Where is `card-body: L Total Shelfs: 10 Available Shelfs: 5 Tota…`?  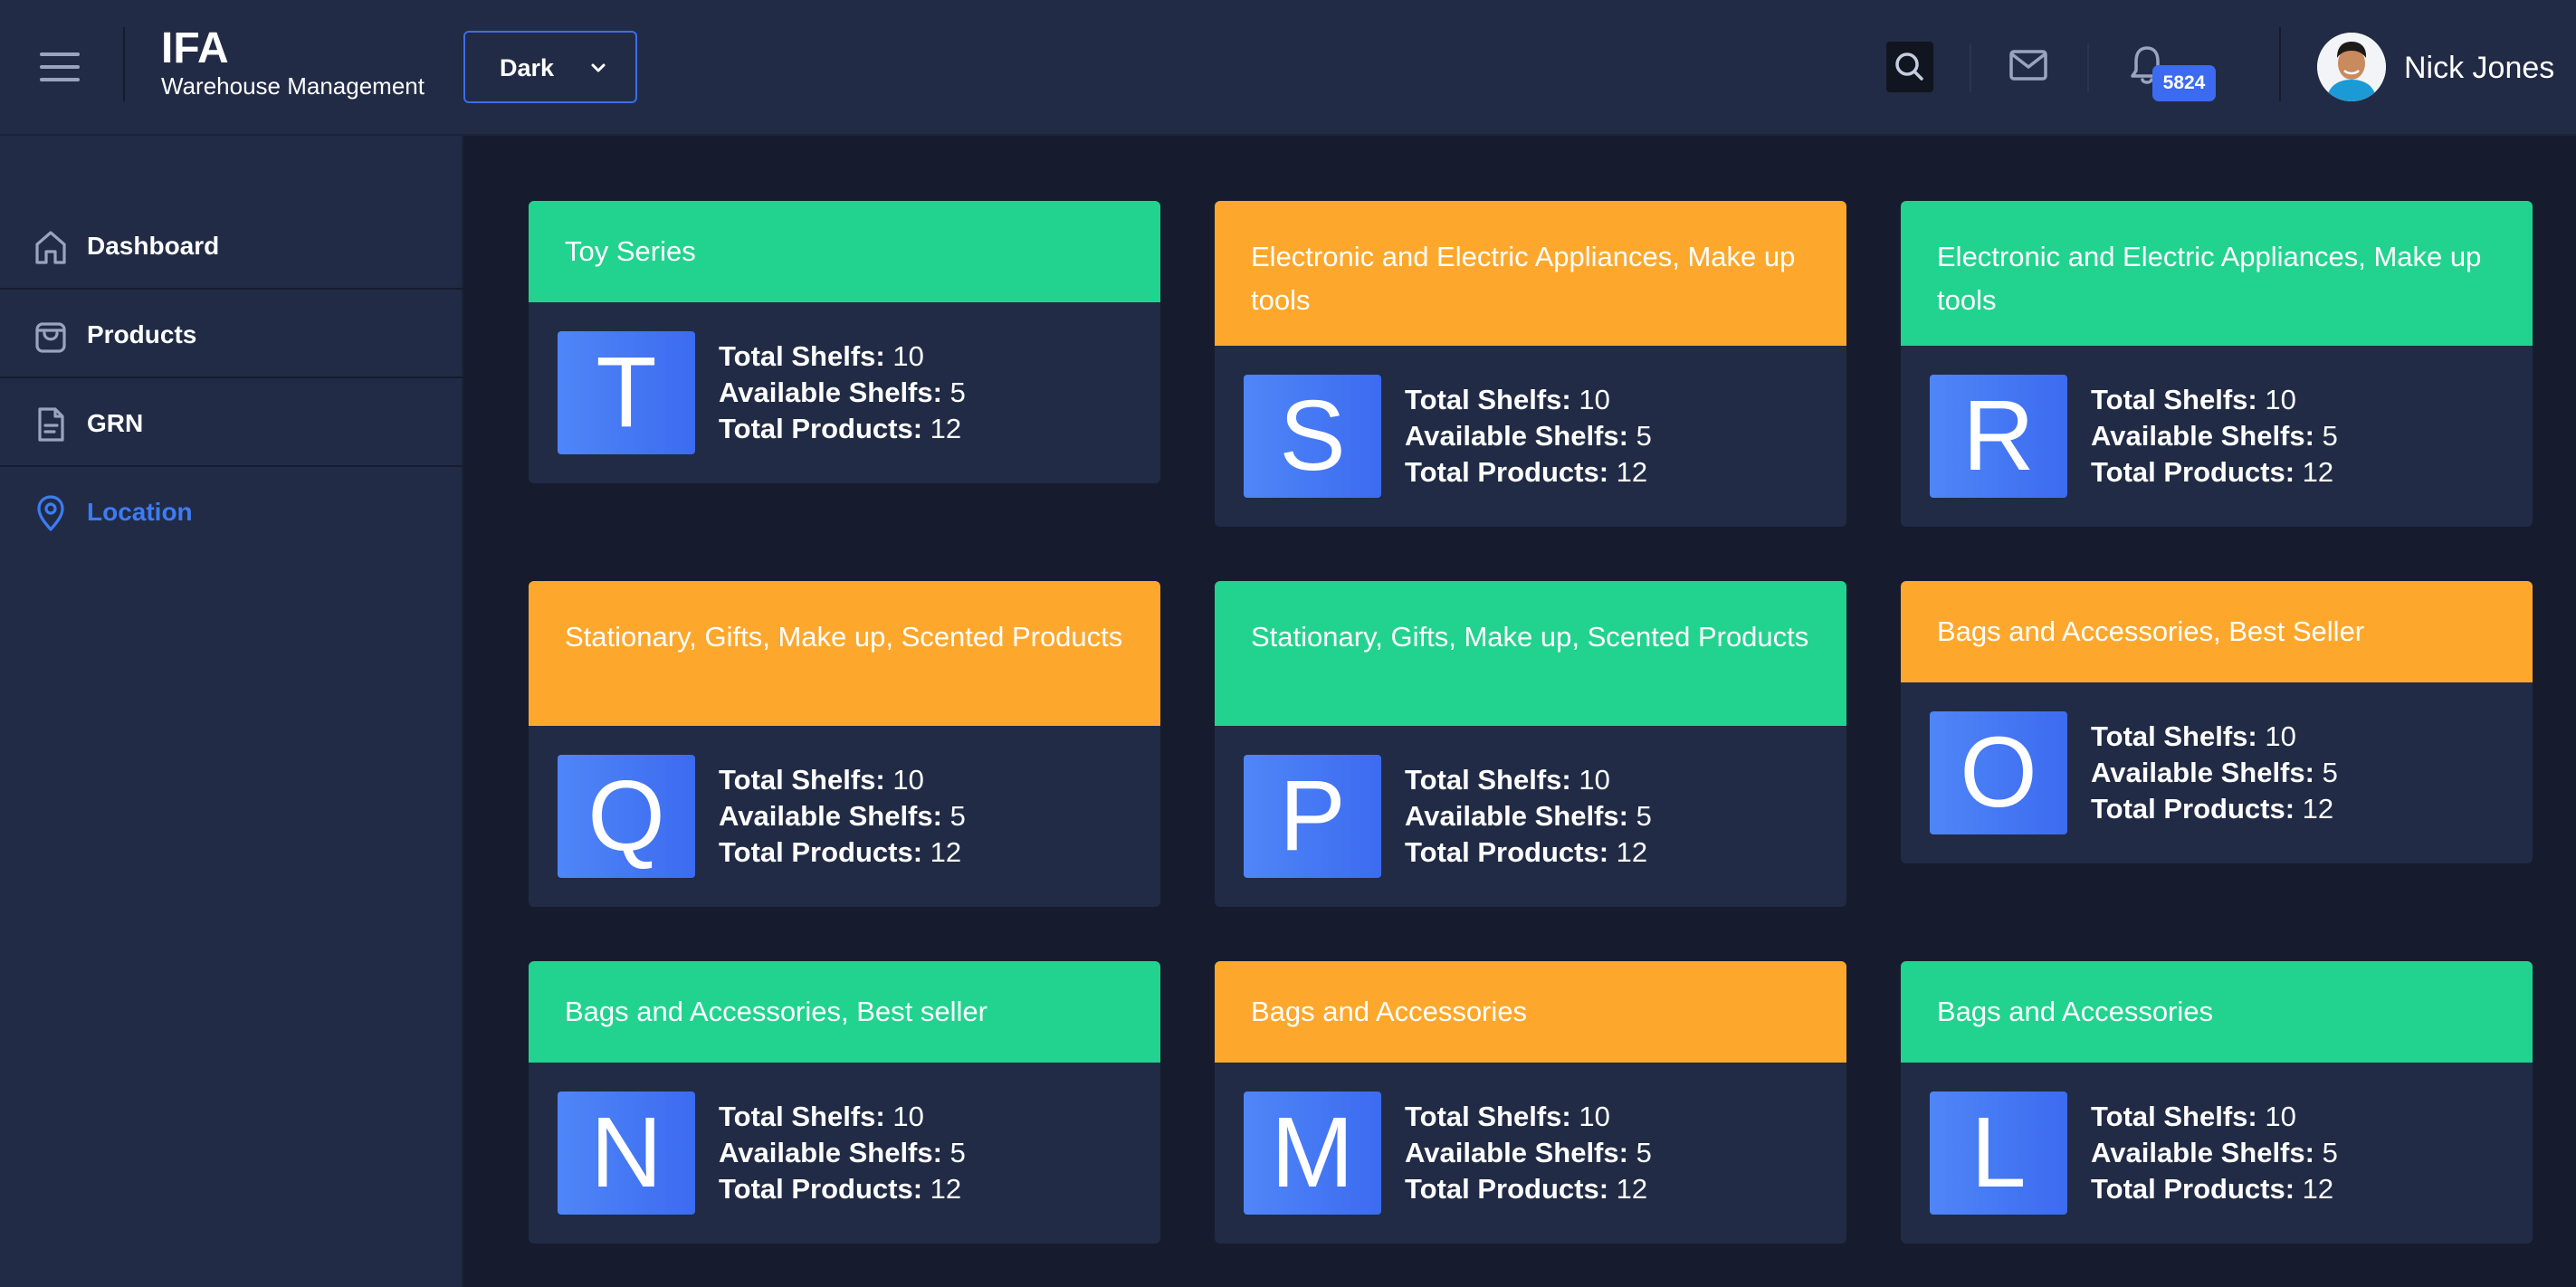 card-body: L Total Shelfs: 10 Available Shelfs: 5 Tota… is located at coordinates (2217, 1153).